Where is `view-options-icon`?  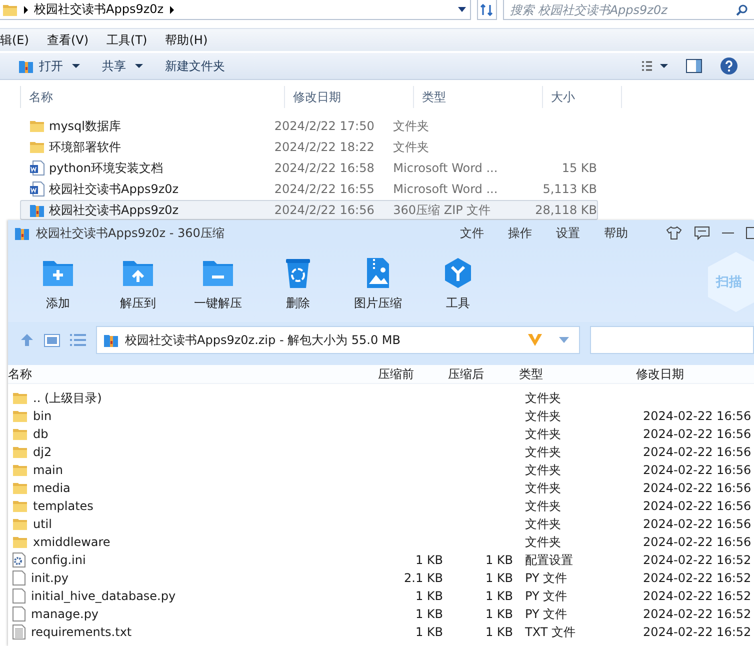 view-options-icon is located at coordinates (655, 66).